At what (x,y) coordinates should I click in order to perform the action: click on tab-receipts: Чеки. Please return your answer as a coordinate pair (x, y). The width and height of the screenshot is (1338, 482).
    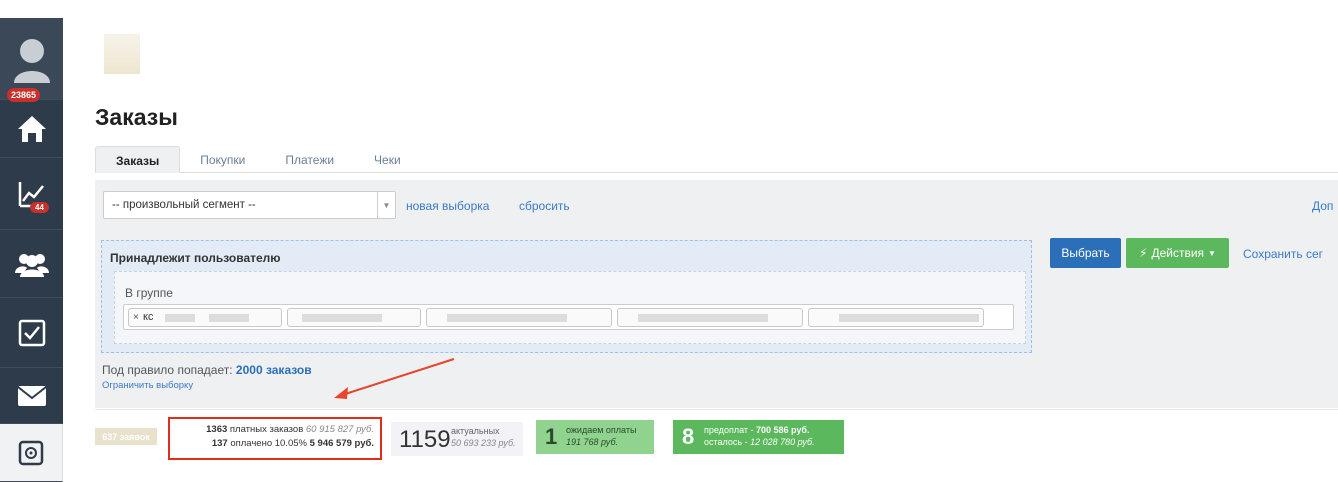
    Looking at the image, I should click on (387, 159).